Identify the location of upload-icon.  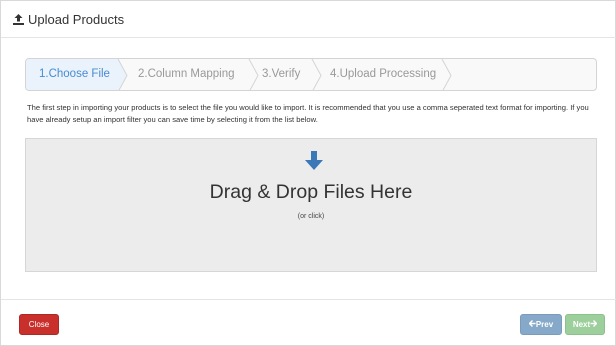
(18, 19).